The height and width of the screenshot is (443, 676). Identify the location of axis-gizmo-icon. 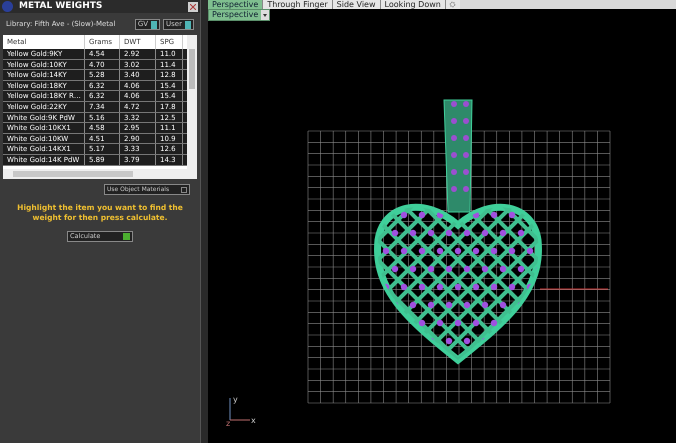
(240, 409).